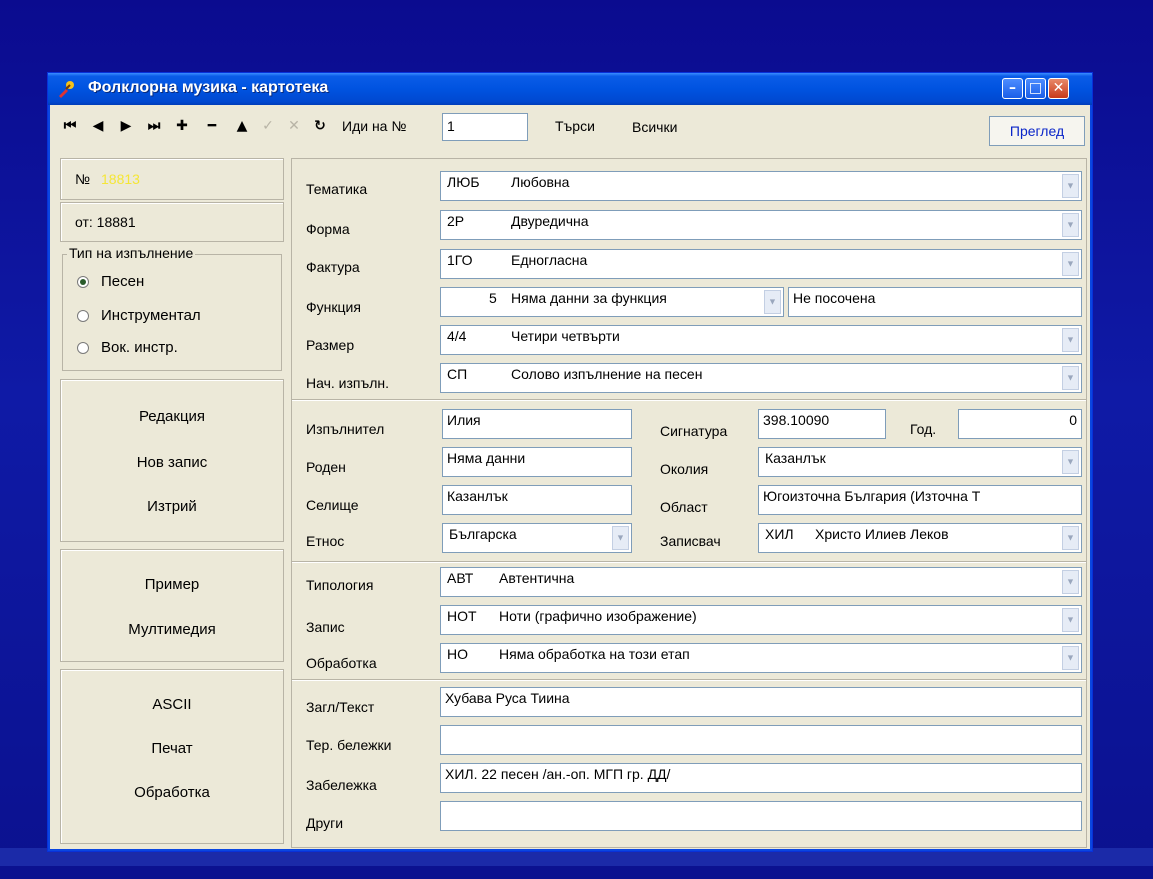 The height and width of the screenshot is (879, 1153). Describe the element at coordinates (340, 707) in the screenshot. I see `zaglavie-label: Загл/Текст` at that location.